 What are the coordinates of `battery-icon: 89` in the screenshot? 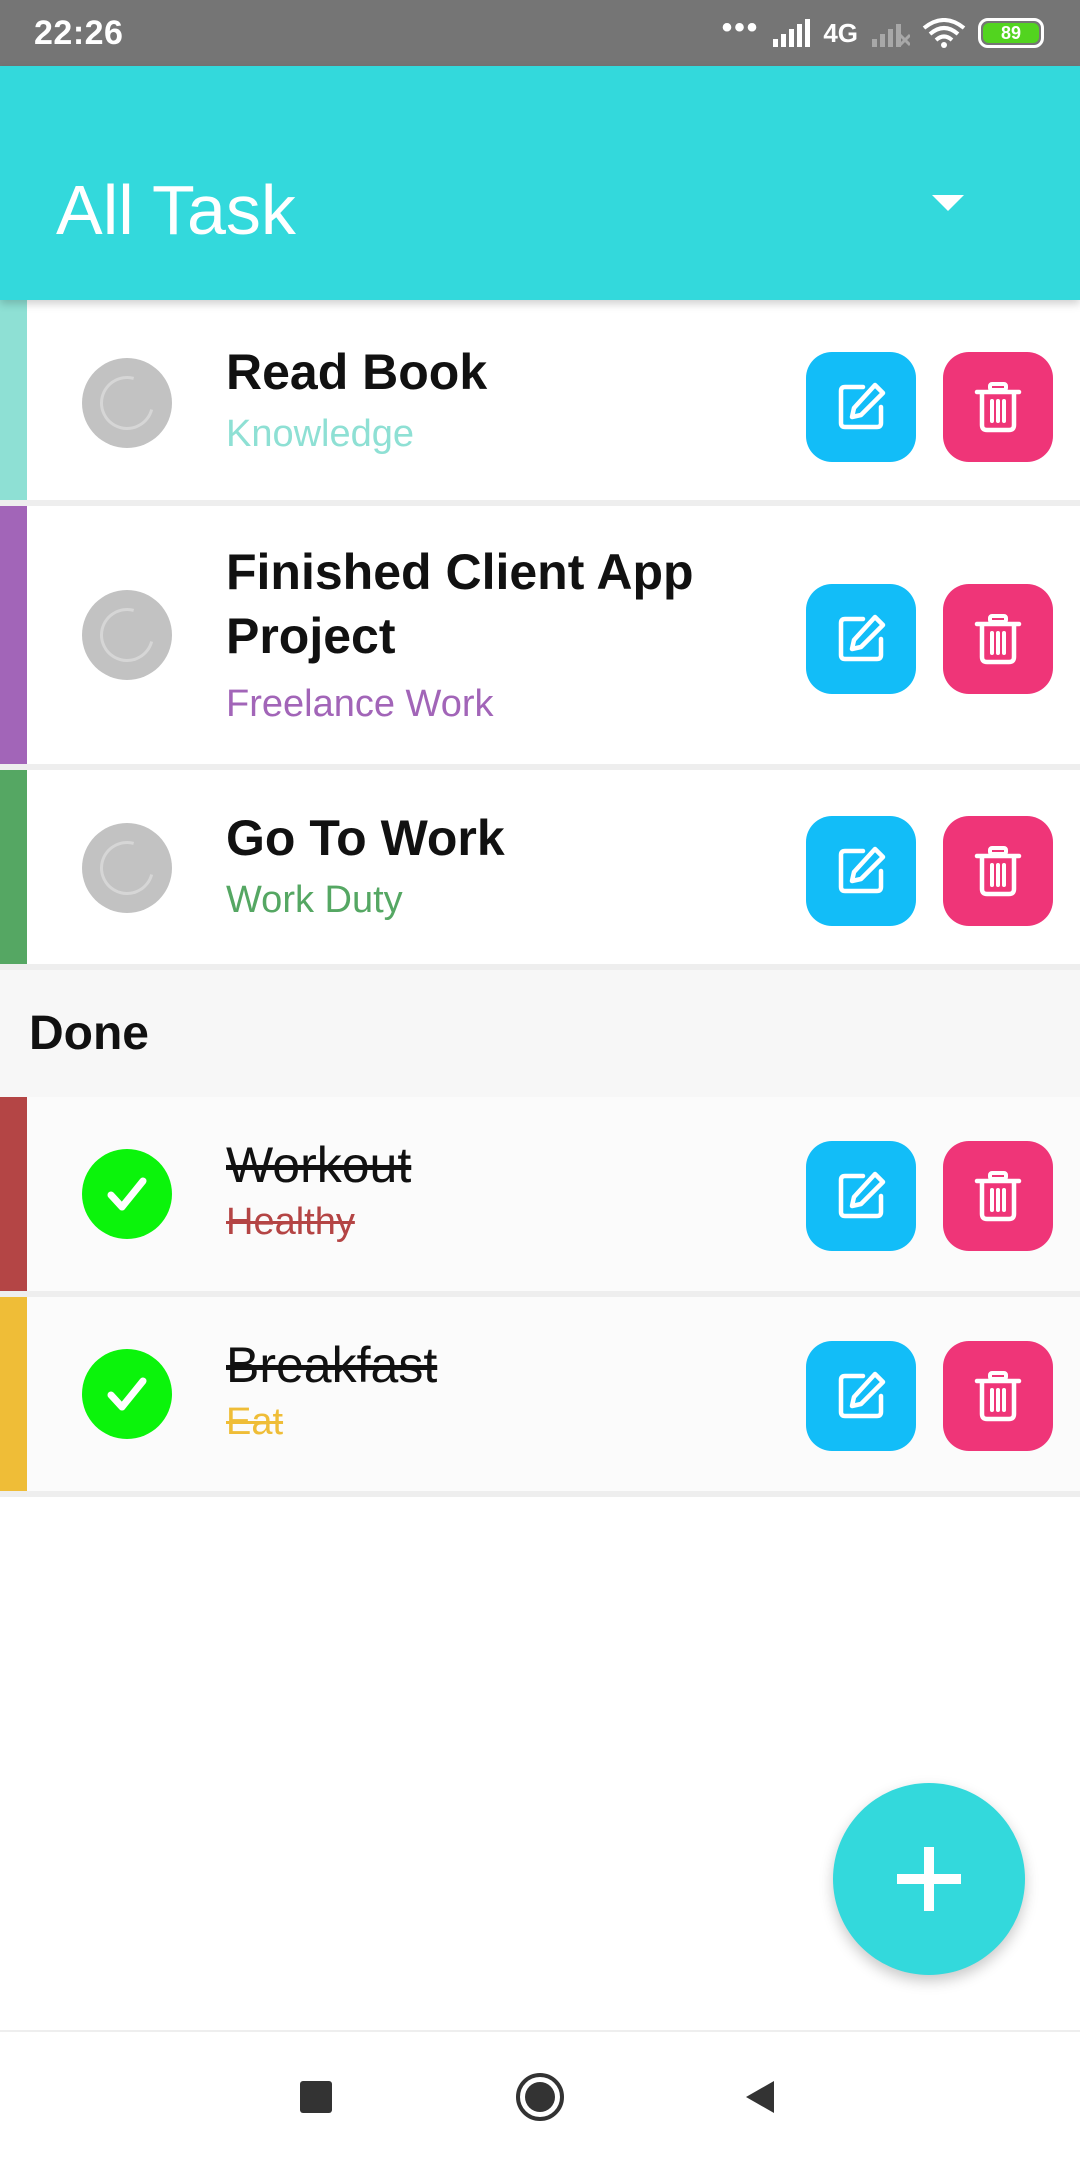 It's located at (1011, 33).